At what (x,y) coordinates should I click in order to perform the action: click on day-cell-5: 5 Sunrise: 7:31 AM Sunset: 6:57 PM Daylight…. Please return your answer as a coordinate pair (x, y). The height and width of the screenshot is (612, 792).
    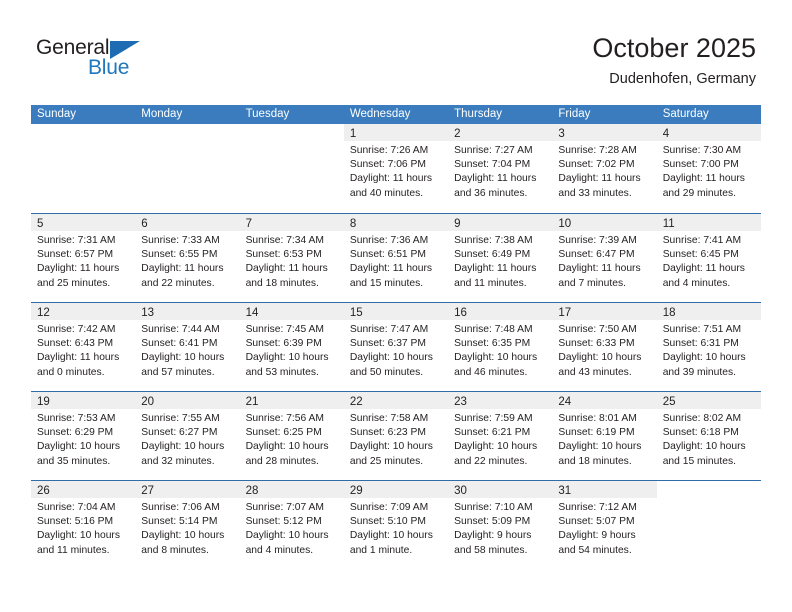
    Looking at the image, I should click on (83, 258).